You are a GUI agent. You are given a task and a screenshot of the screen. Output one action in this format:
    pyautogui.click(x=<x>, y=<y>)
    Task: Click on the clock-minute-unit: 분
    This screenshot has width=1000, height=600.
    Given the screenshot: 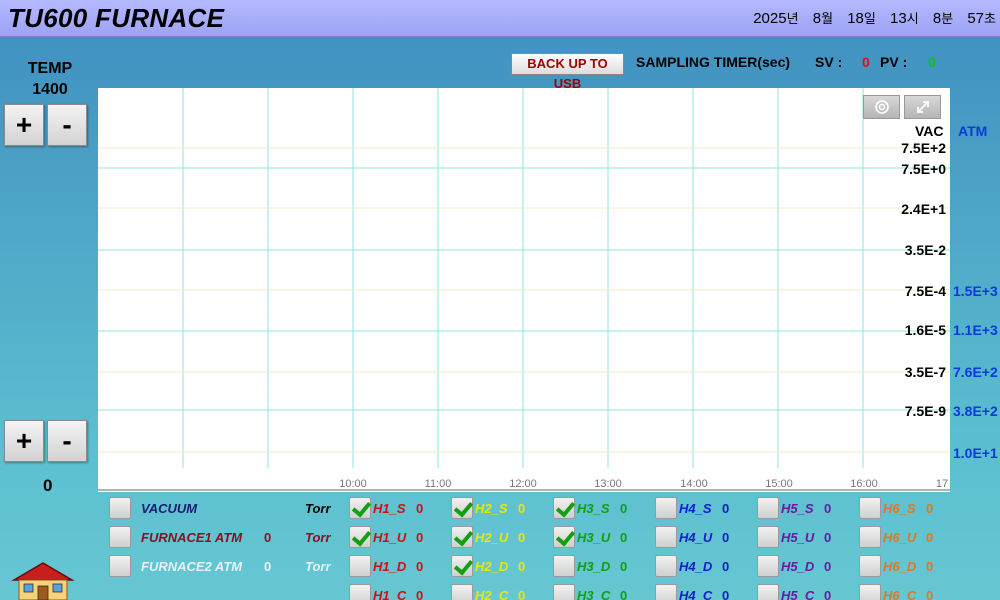 What is the action you would take?
    pyautogui.click(x=947, y=18)
    